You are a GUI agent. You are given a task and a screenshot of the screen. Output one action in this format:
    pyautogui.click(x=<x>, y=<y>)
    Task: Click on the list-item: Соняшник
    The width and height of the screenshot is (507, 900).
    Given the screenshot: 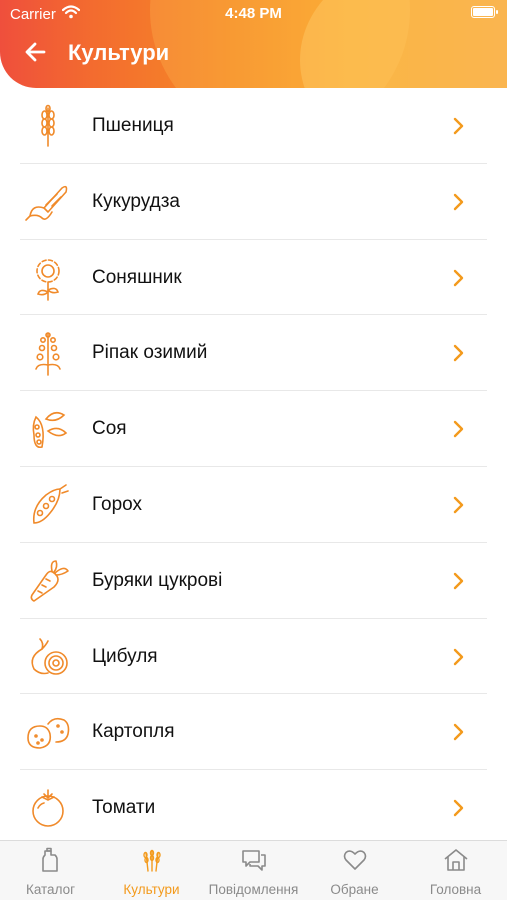 What is the action you would take?
    pyautogui.click(x=253, y=278)
    